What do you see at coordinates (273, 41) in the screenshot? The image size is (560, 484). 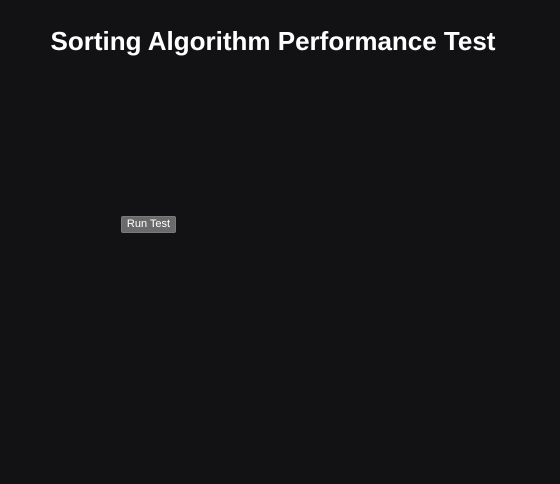 I see `page-title: Sorting Algorithm Performance Test` at bounding box center [273, 41].